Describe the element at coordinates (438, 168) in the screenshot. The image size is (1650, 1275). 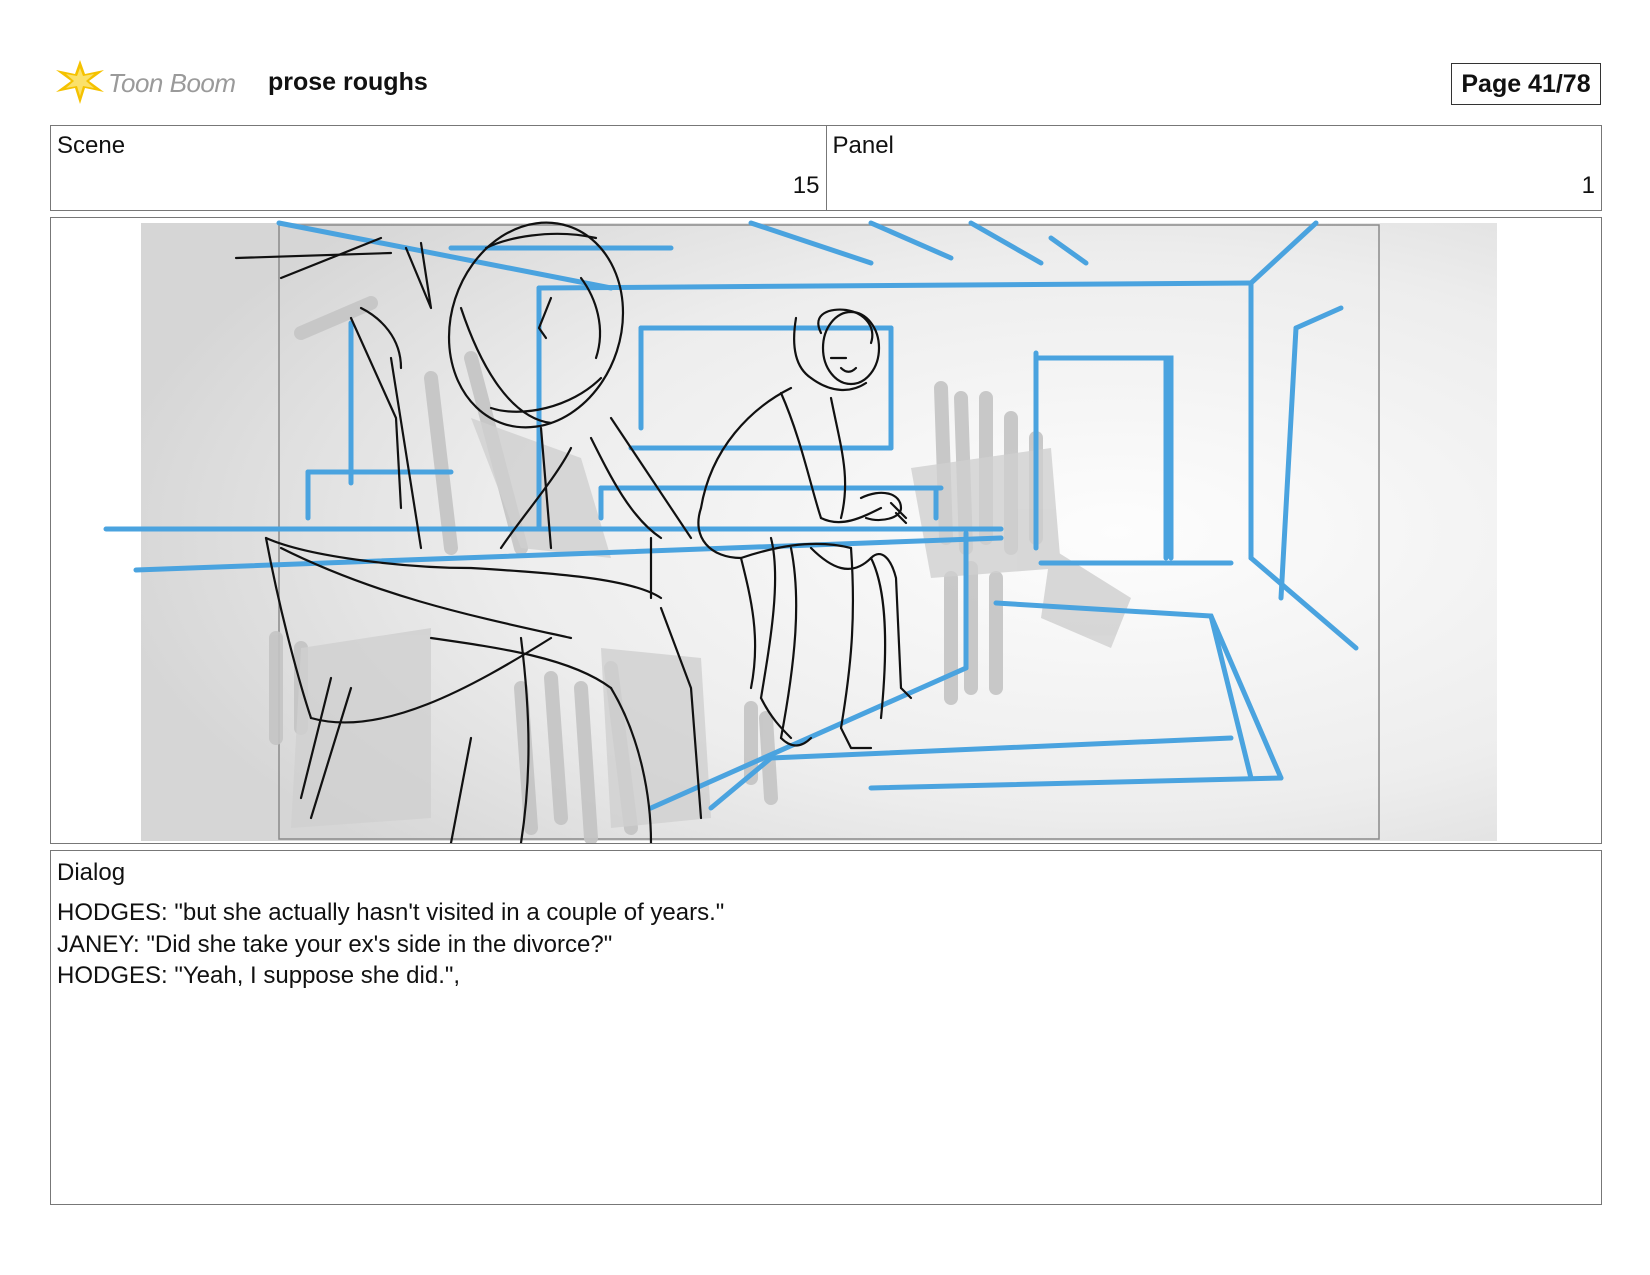
I see `scene-cell: Scene 15` at that location.